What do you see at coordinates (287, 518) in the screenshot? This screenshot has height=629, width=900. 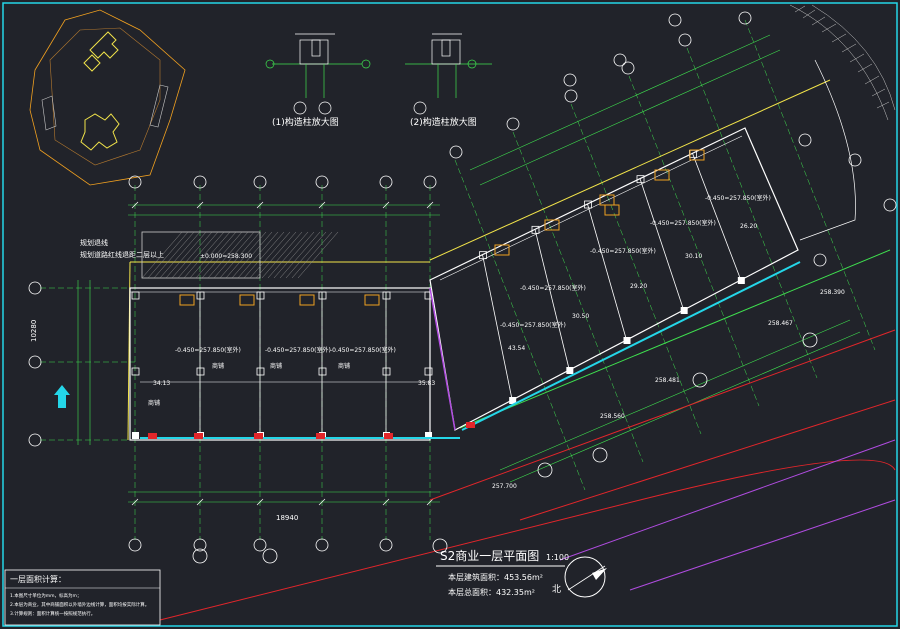 I see `bottom-dim-text: 18940` at bounding box center [287, 518].